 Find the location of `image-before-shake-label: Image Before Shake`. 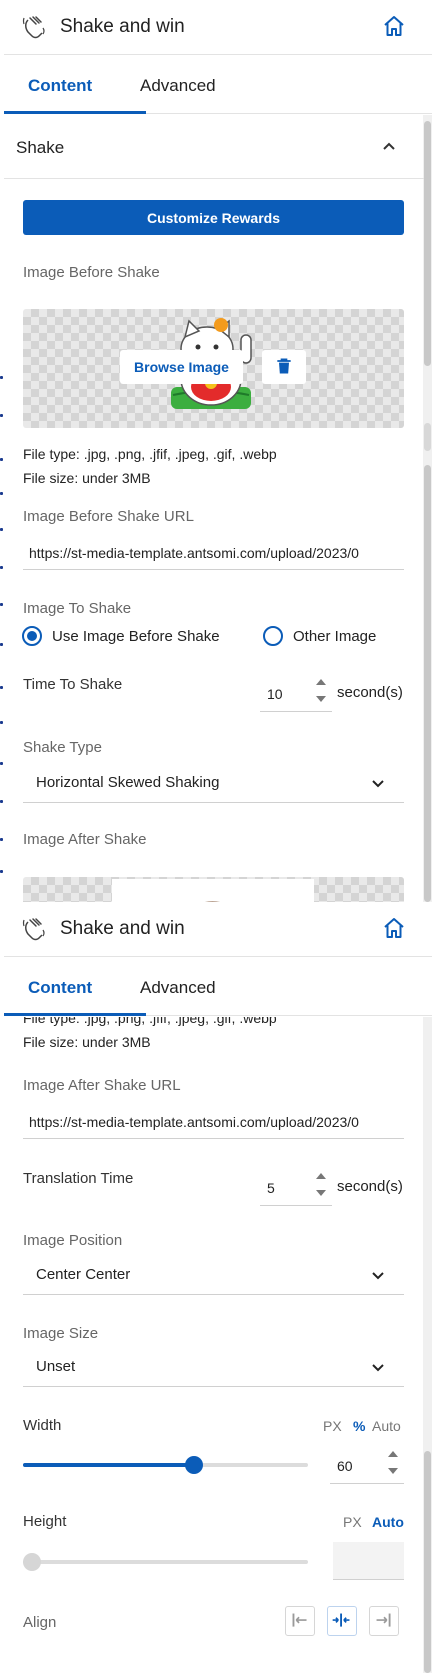

image-before-shake-label: Image Before Shake is located at coordinates (91, 272).